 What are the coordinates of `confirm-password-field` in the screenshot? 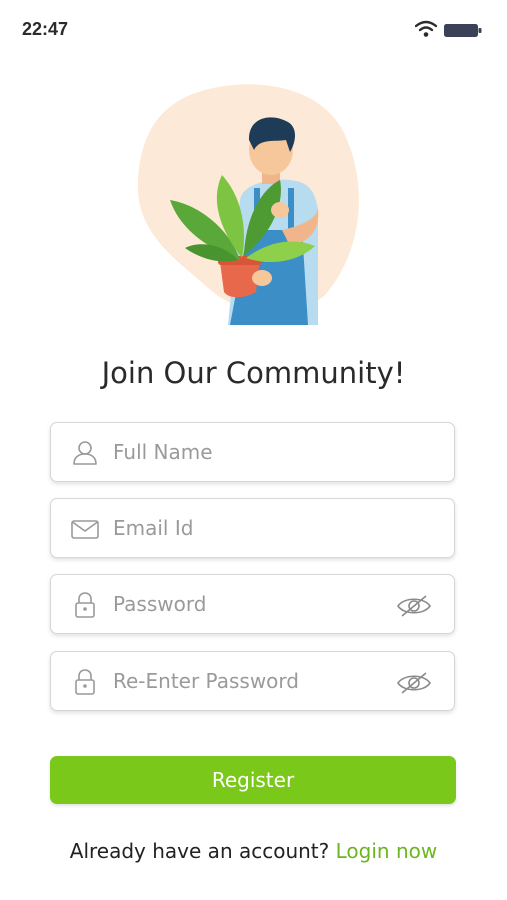 It's located at (252, 681).